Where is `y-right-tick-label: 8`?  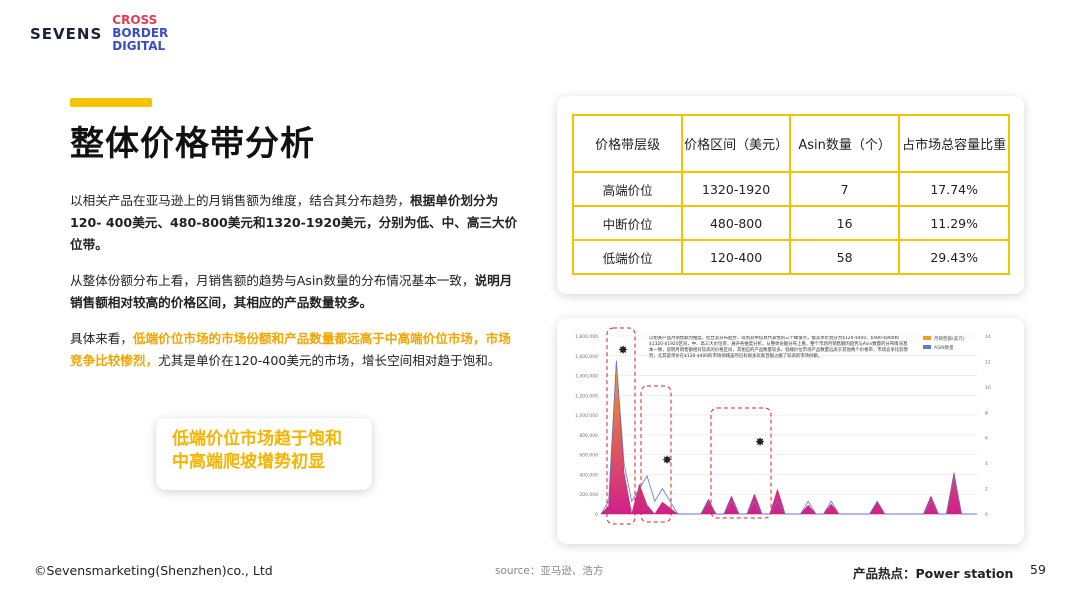
y-right-tick-label: 8 is located at coordinates (986, 413).